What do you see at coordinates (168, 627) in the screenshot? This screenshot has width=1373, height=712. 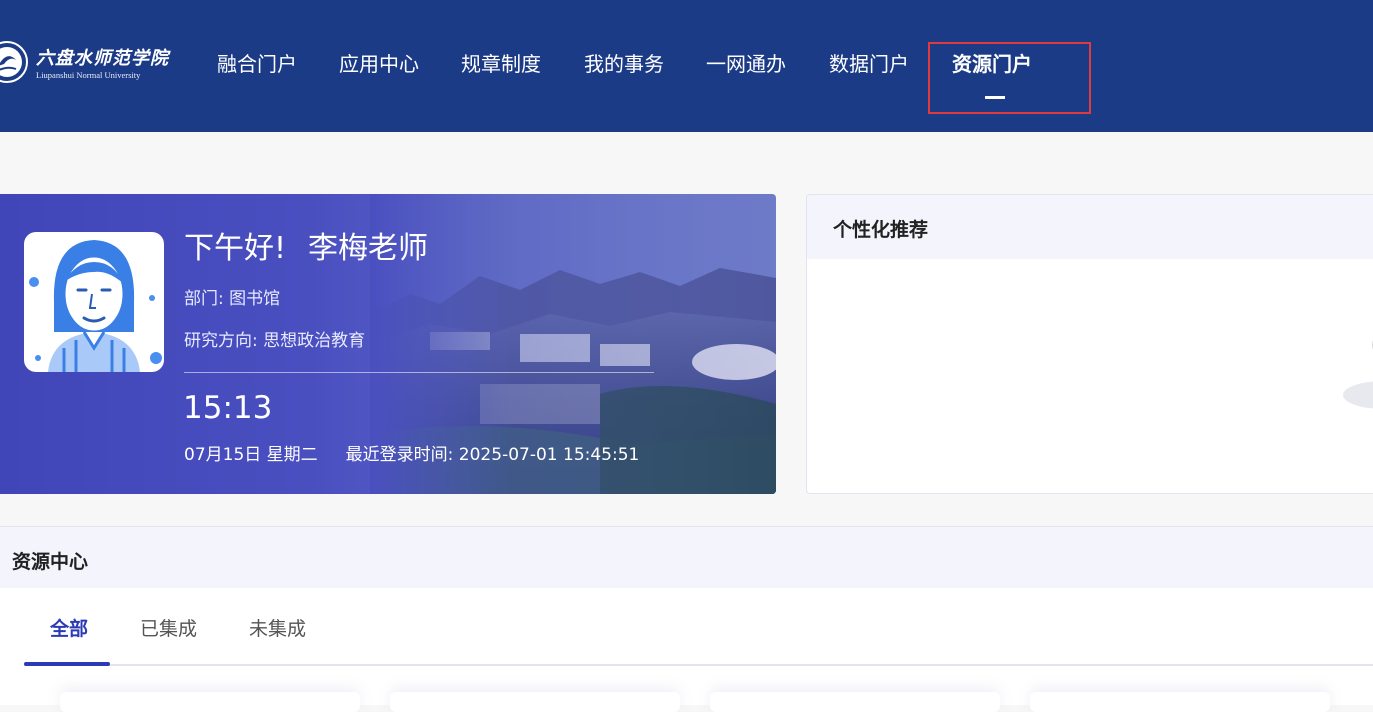 I see `tab-integrated: 已集成` at bounding box center [168, 627].